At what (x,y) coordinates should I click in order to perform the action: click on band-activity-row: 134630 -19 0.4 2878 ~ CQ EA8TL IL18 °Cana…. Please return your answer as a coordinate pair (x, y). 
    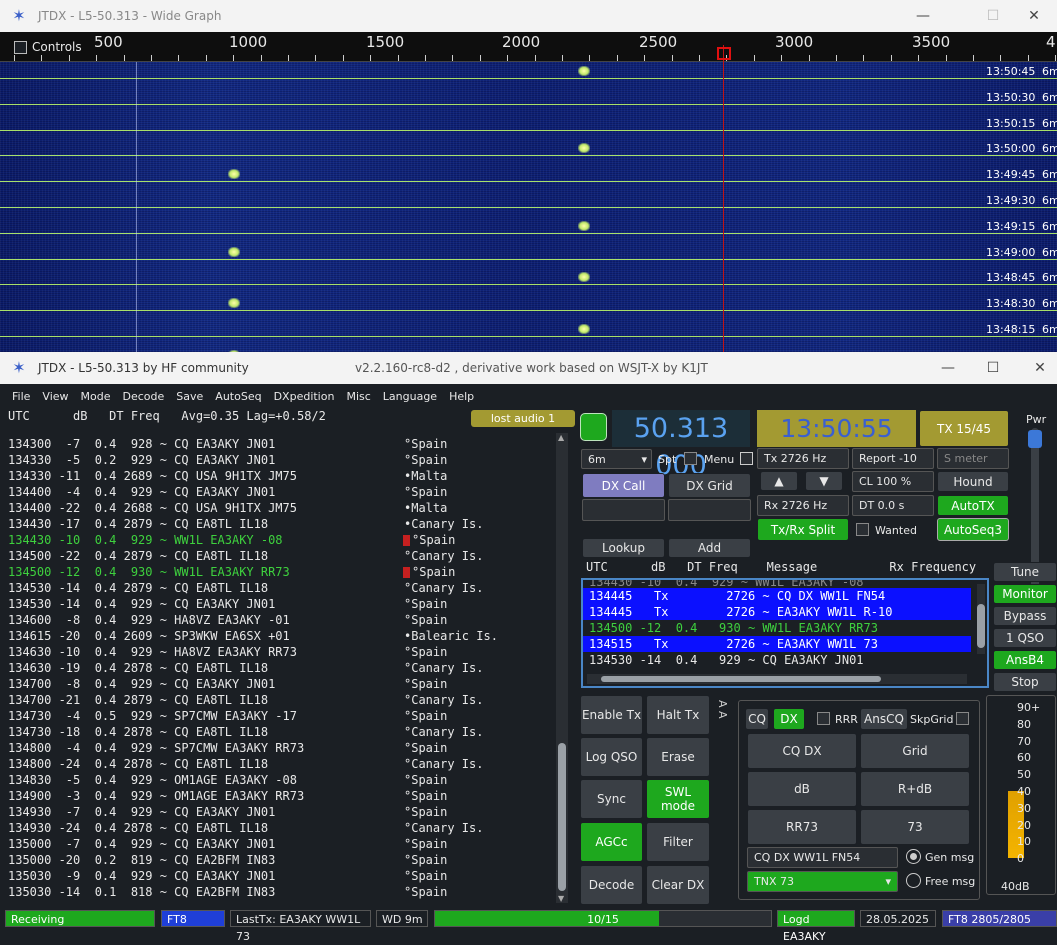
    Looking at the image, I should click on (282, 668).